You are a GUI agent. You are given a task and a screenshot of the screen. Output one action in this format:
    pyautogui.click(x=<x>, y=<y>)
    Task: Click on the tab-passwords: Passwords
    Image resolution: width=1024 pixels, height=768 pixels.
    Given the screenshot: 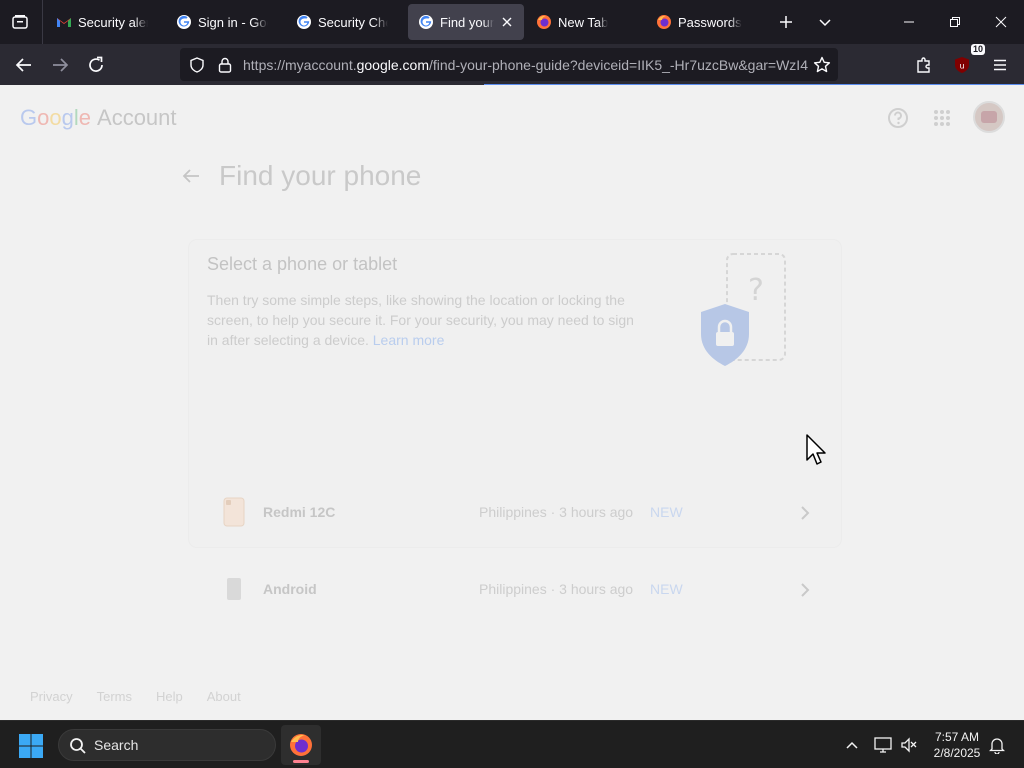 What is the action you would take?
    pyautogui.click(x=707, y=22)
    